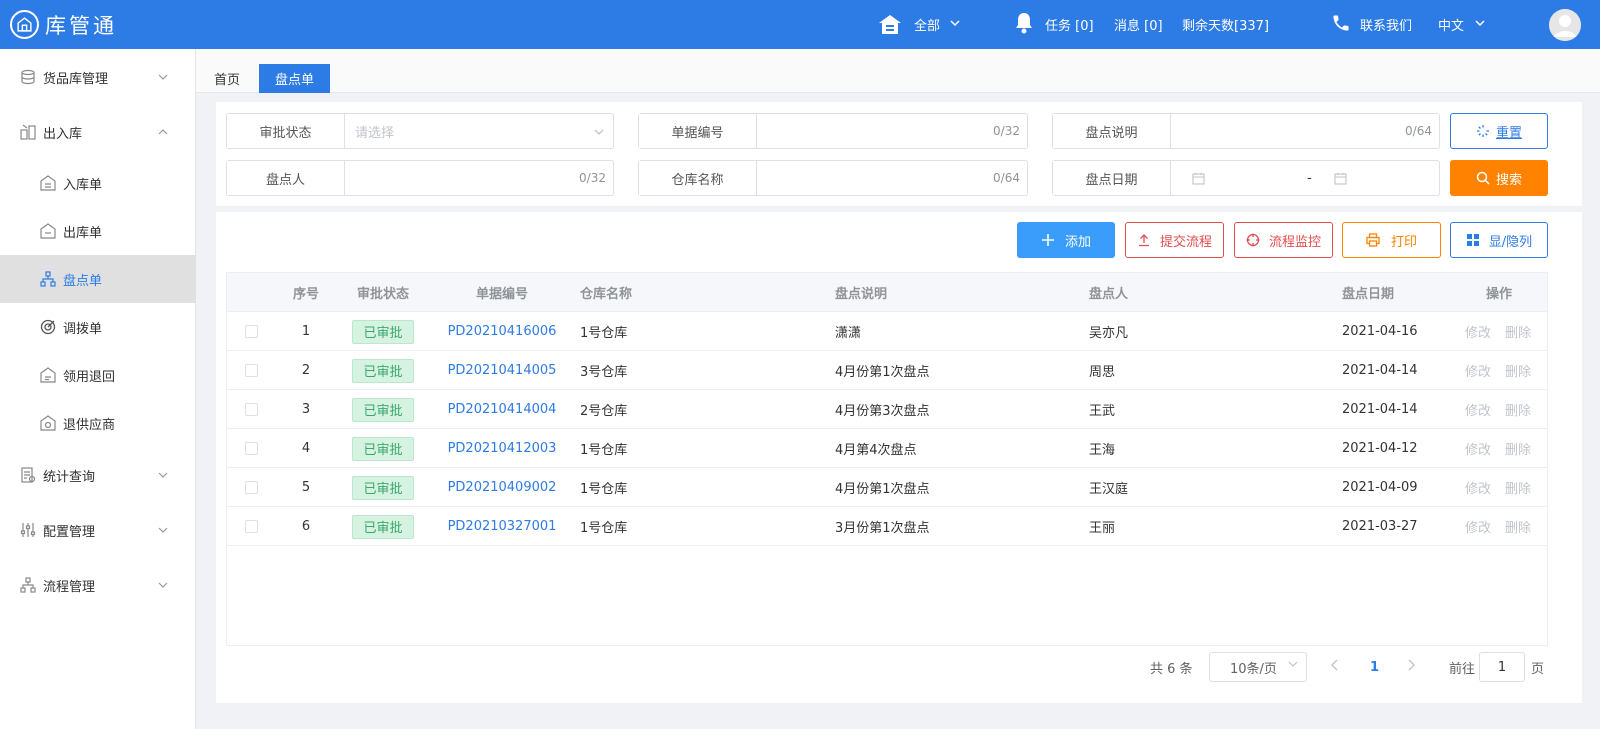 The image size is (1600, 729). I want to click on top-header: 库管通 全部 任务 [0] 消息 [0] 剩余天数[337] 联系我们 中文, so click(800, 24).